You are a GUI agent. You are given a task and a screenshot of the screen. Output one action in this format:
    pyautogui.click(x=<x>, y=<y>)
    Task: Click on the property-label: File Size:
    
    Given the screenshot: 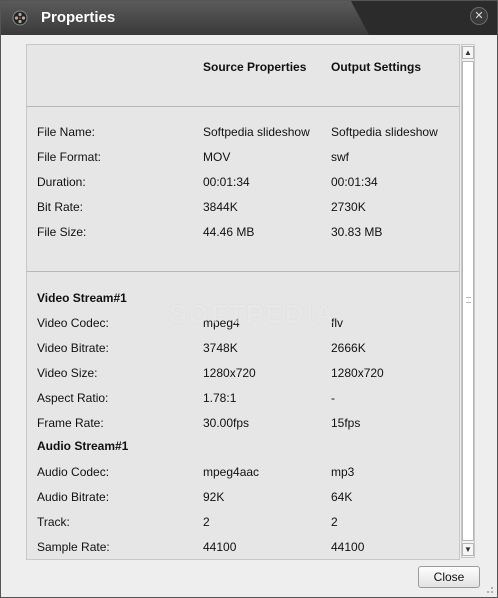 What is the action you would take?
    pyautogui.click(x=62, y=232)
    